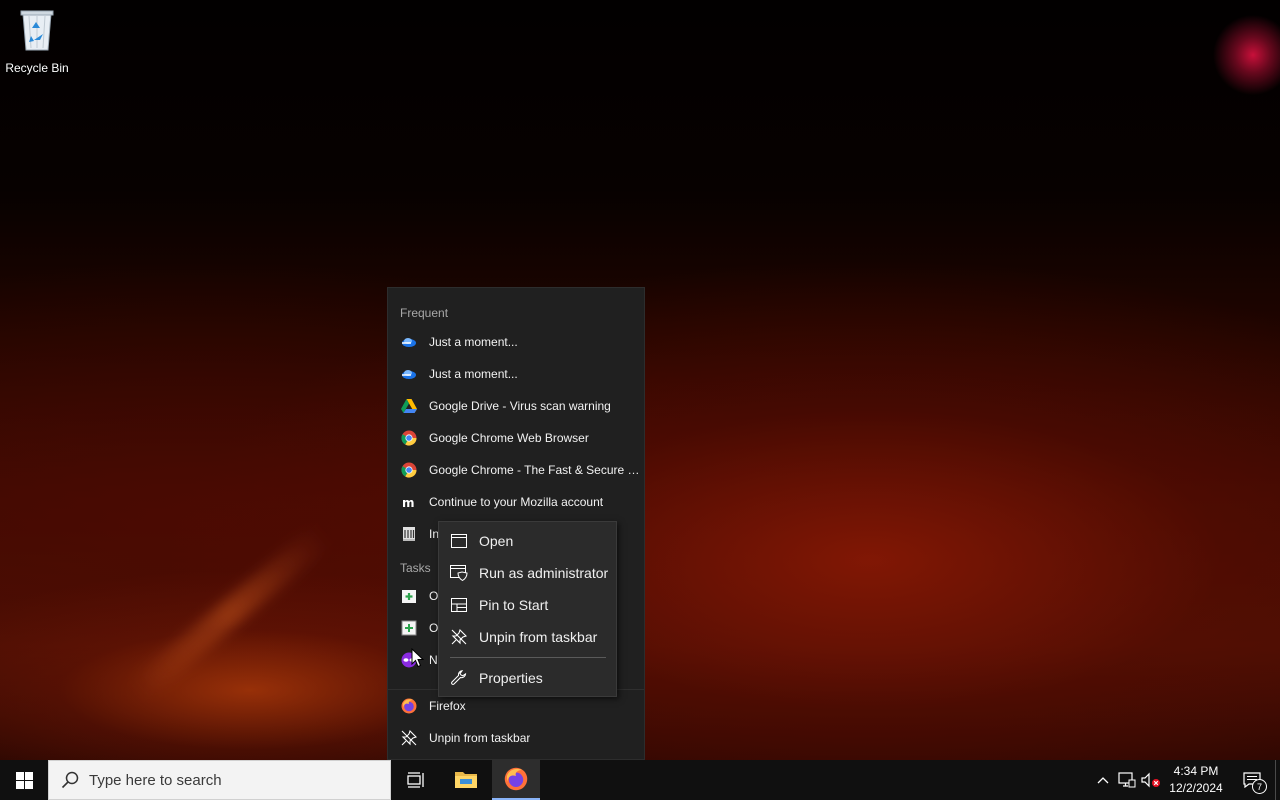  What do you see at coordinates (447, 706) in the screenshot?
I see `jumplist-item-label: Firefox` at bounding box center [447, 706].